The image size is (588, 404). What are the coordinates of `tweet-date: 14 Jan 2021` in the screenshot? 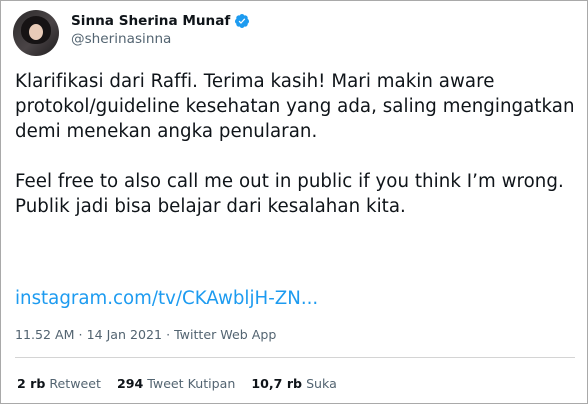 It's located at (125, 334).